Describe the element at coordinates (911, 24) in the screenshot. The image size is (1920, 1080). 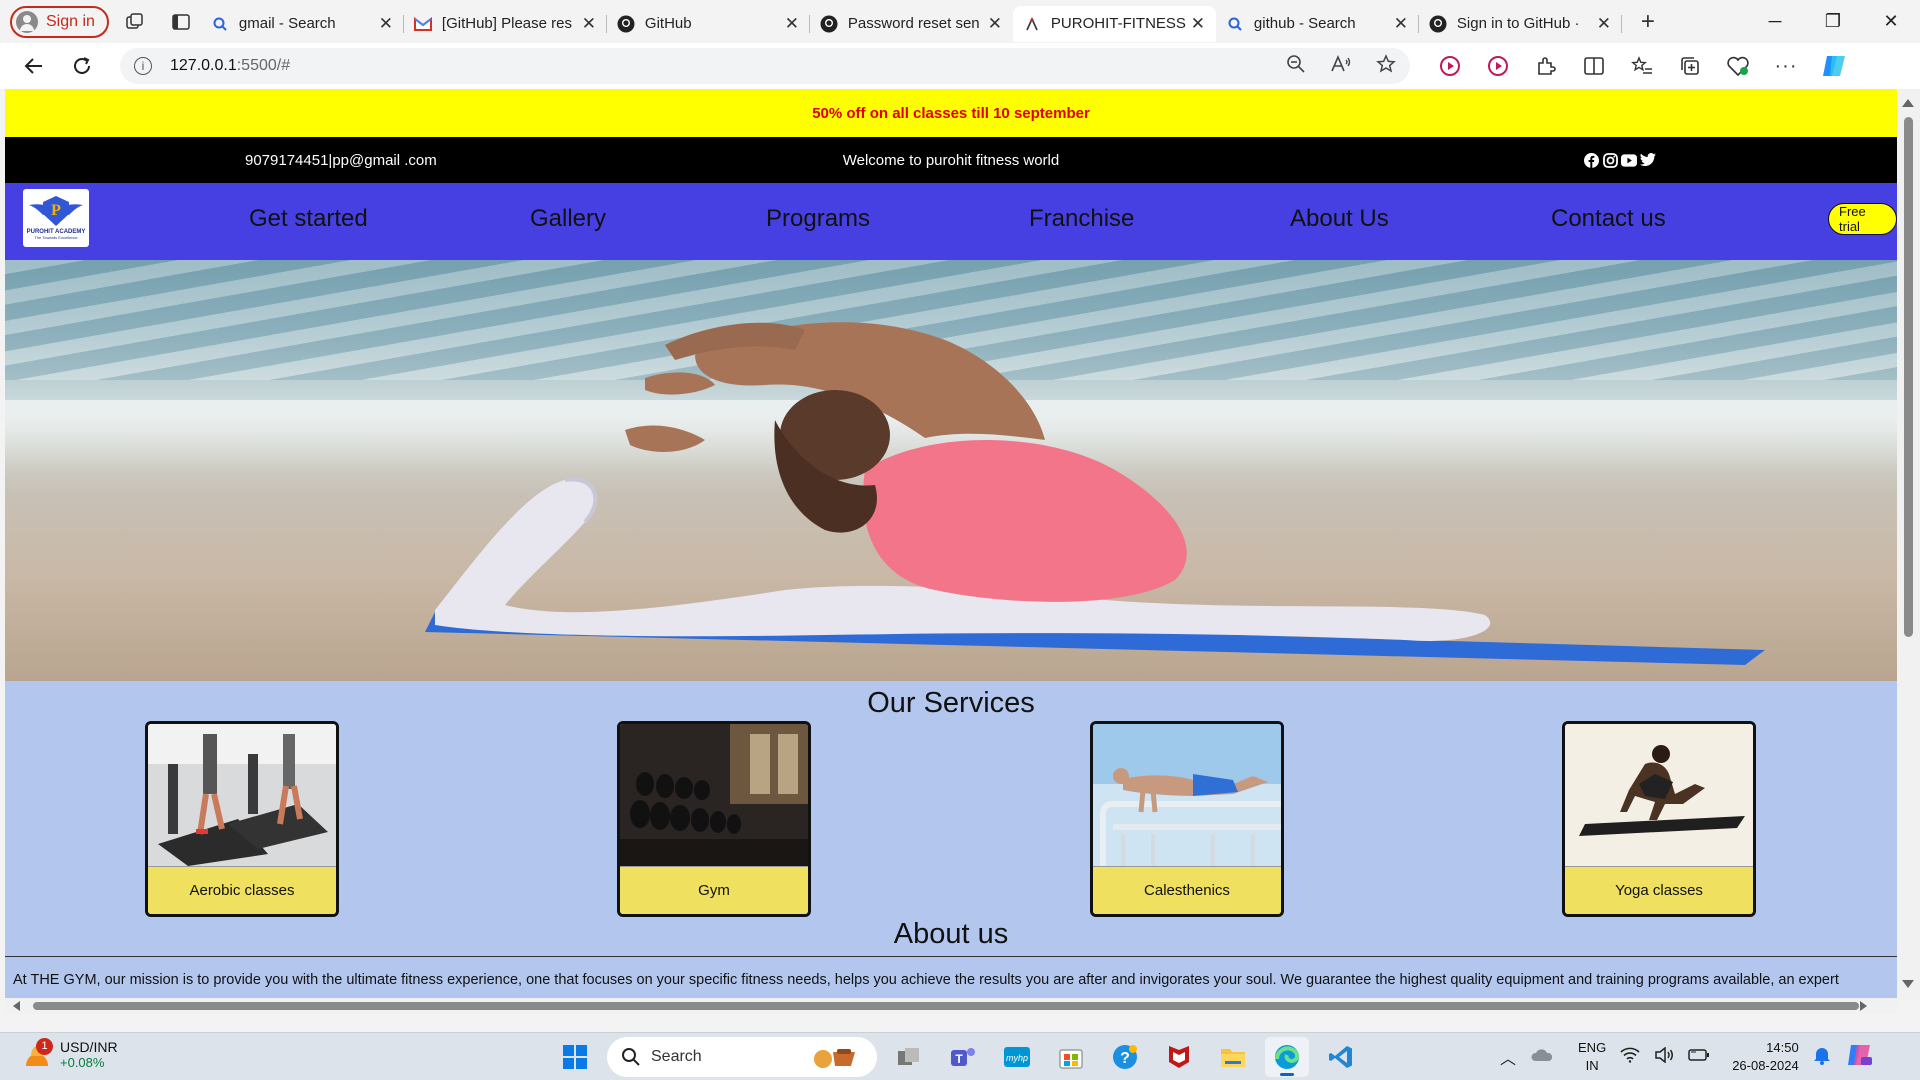
I see `browser-tab: Password reset sen ✕` at that location.